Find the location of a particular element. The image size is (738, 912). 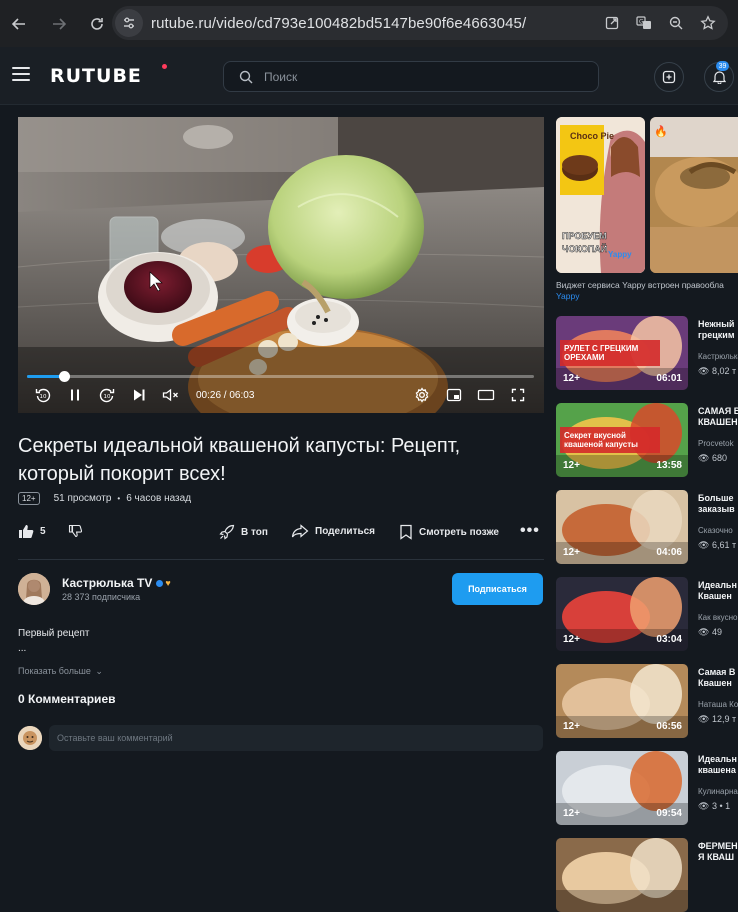

search-input is located at coordinates (424, 76).